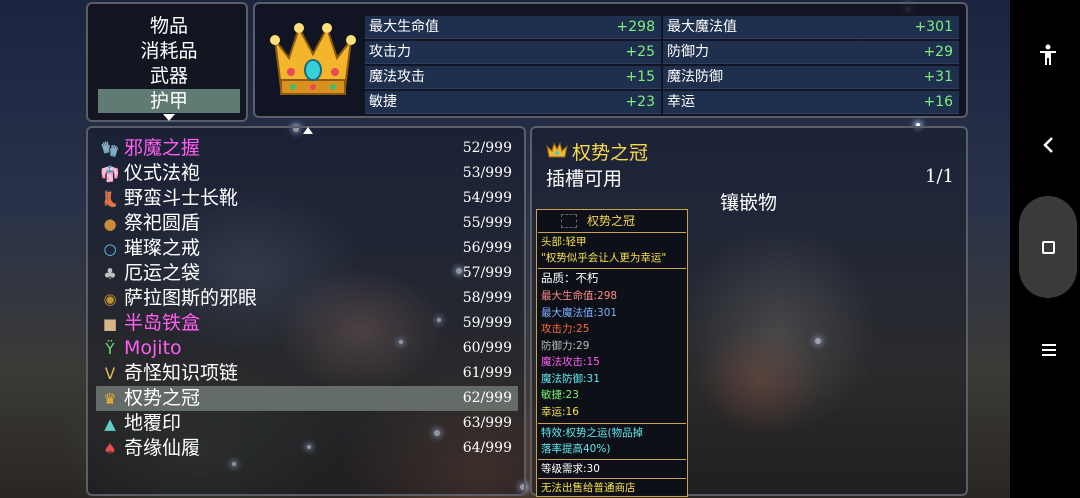 This screenshot has width=1080, height=498. What do you see at coordinates (307, 373) in the screenshot?
I see `list-item: ᐯ 奇怪知识项链 61/999` at bounding box center [307, 373].